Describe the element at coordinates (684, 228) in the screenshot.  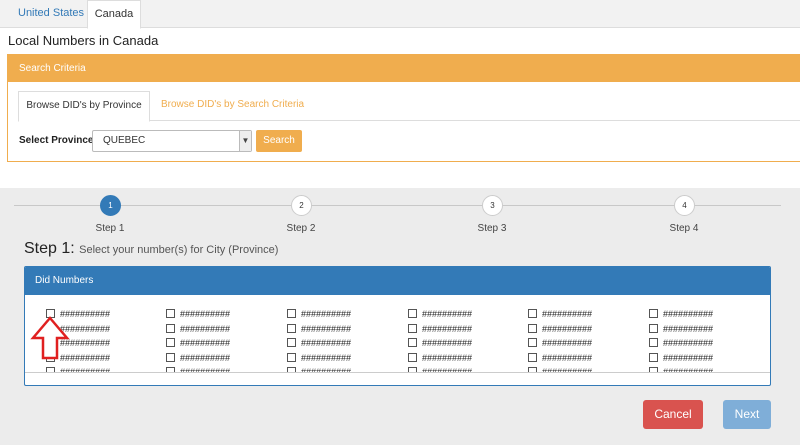
I see `step-4-label: Step 4` at that location.